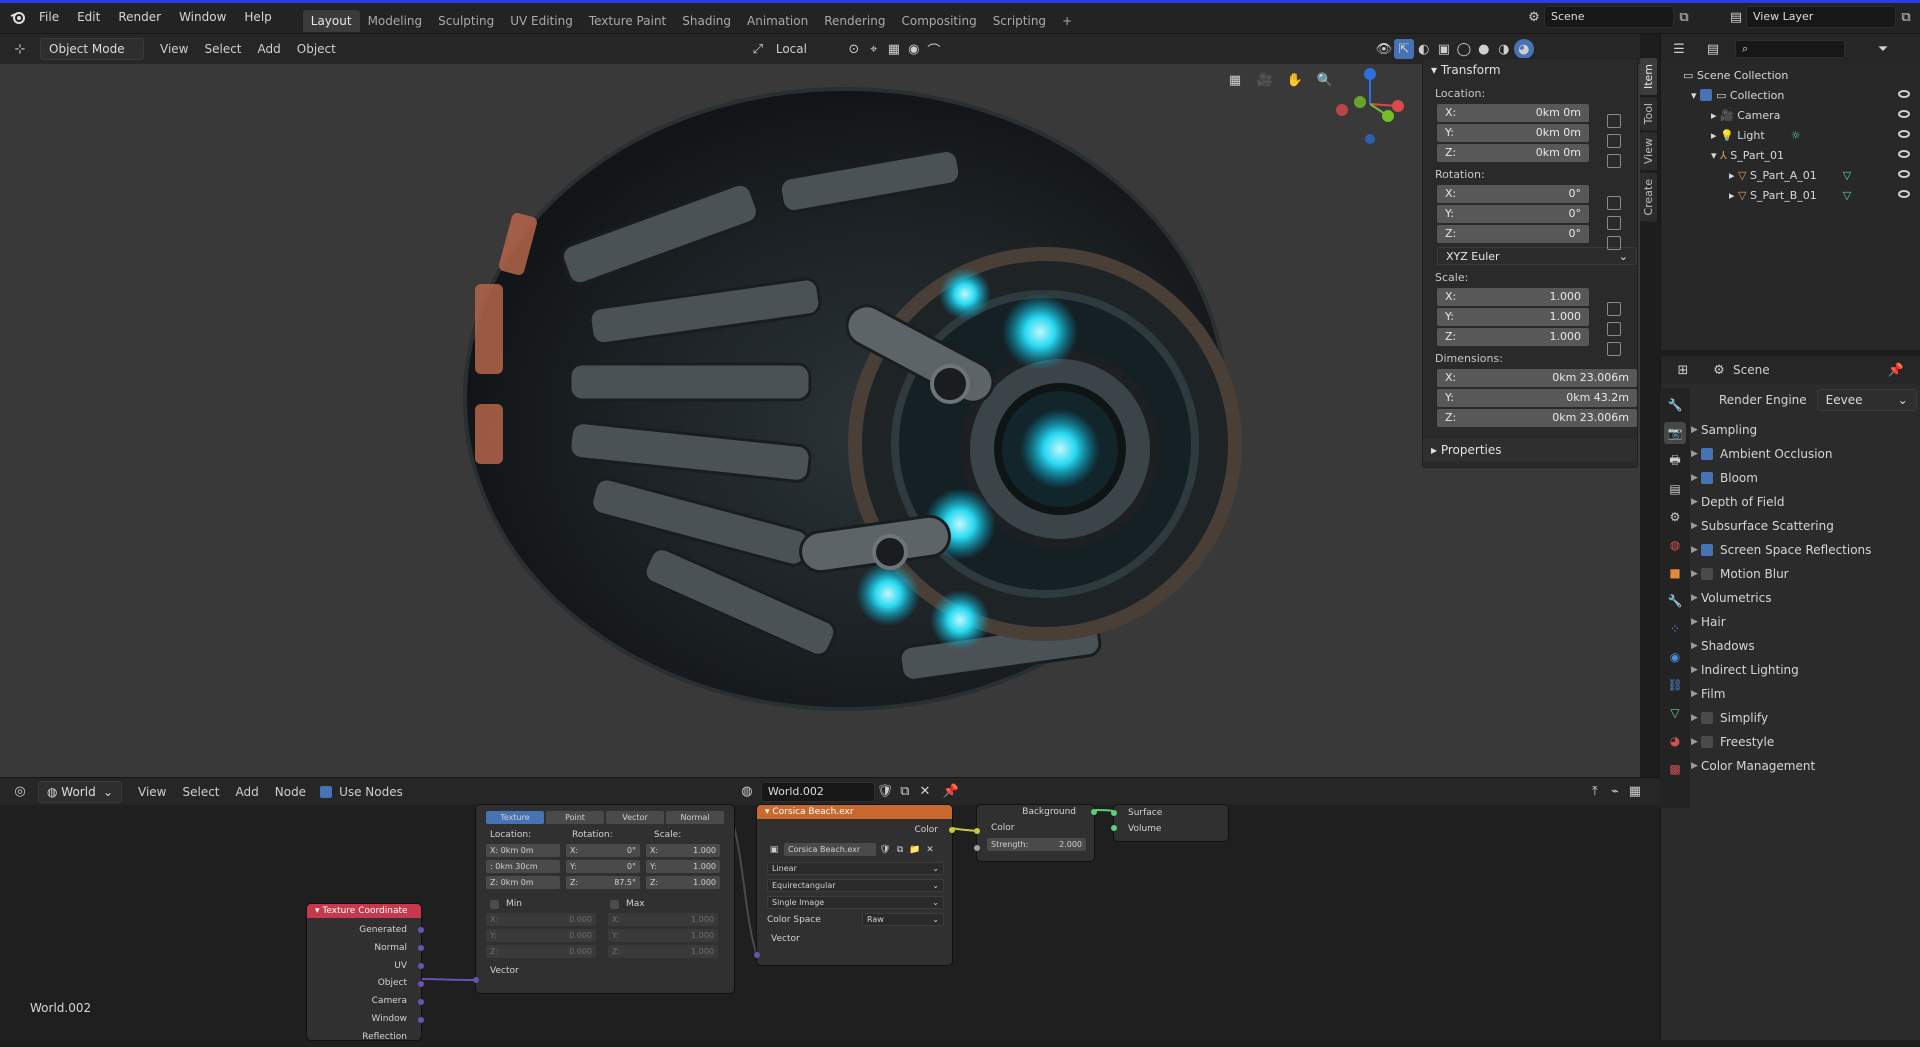 The image size is (1920, 1047). Describe the element at coordinates (1683, 370) in the screenshot. I see `properties-editor-icon: ⊞` at that location.